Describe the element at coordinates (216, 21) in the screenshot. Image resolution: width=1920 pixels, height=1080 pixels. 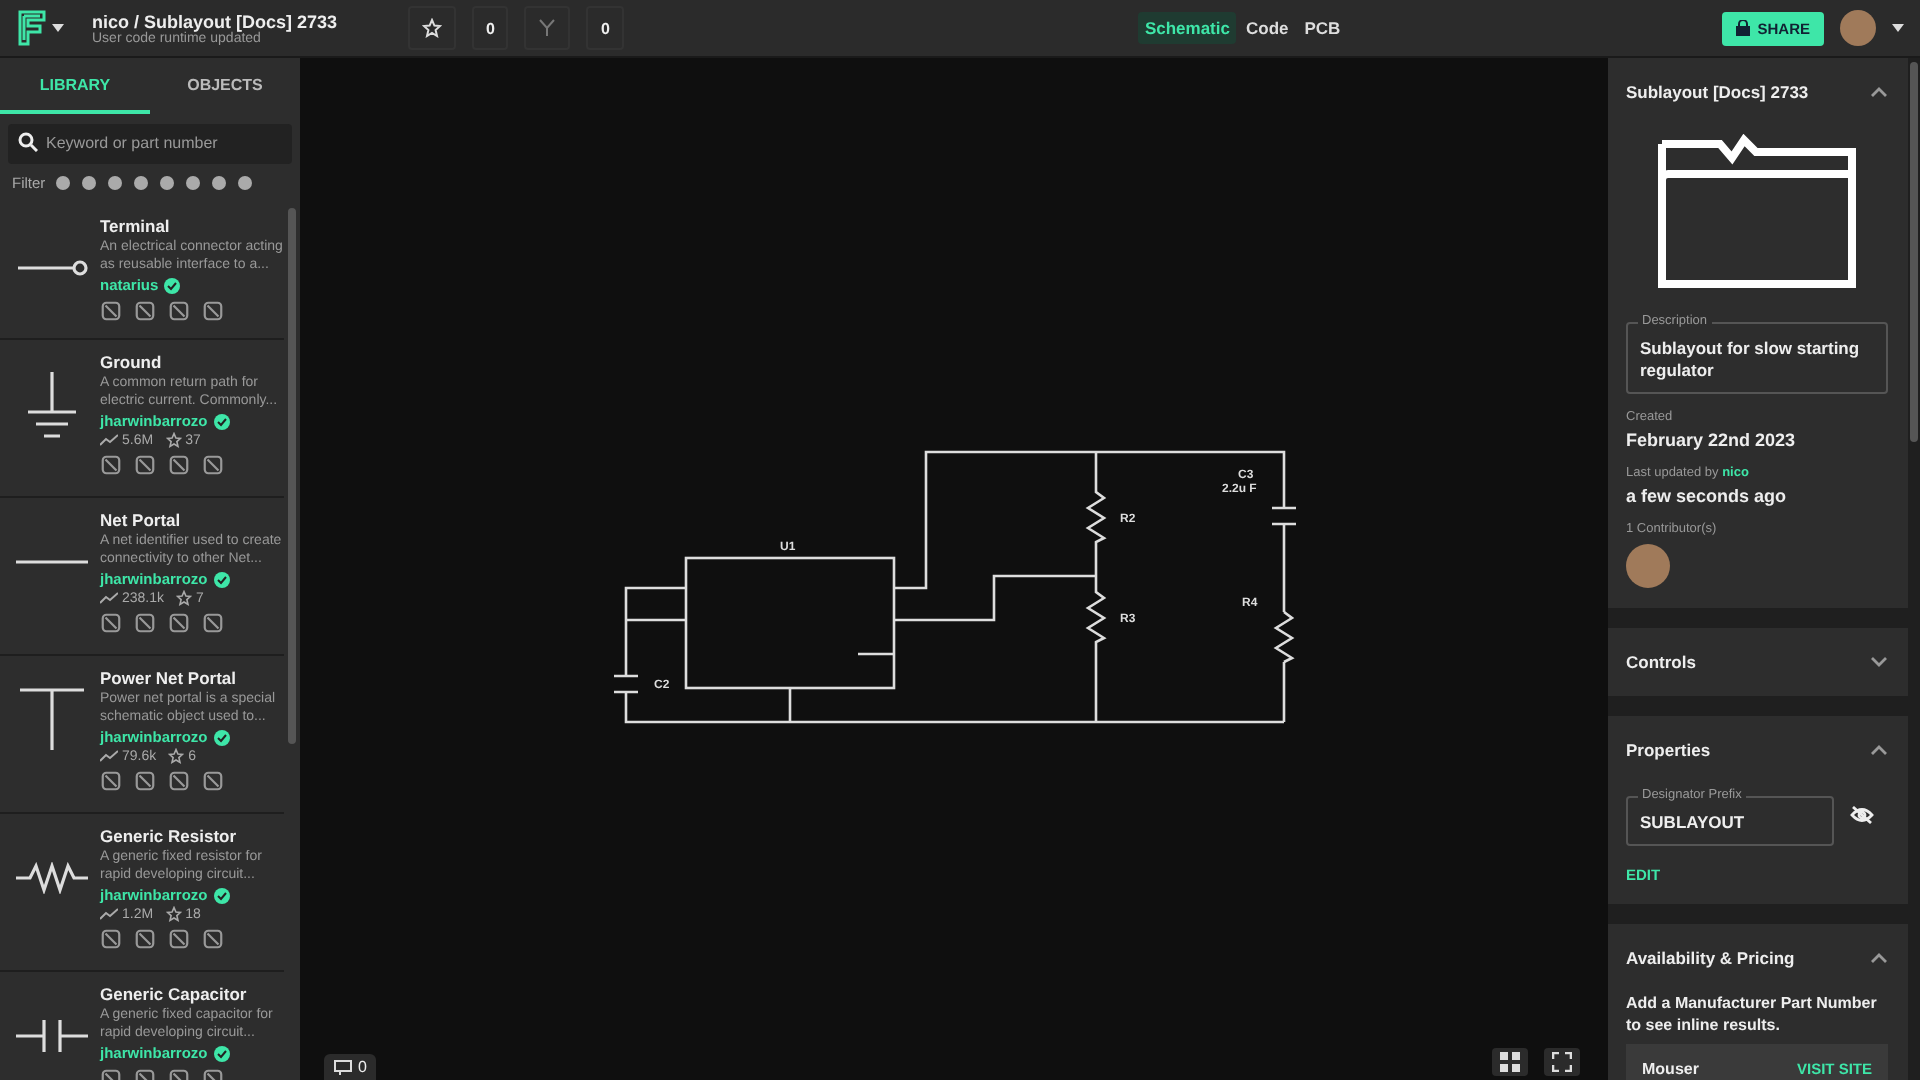
I see `project-title: nico / Sublayout [Docs] 2733` at that location.